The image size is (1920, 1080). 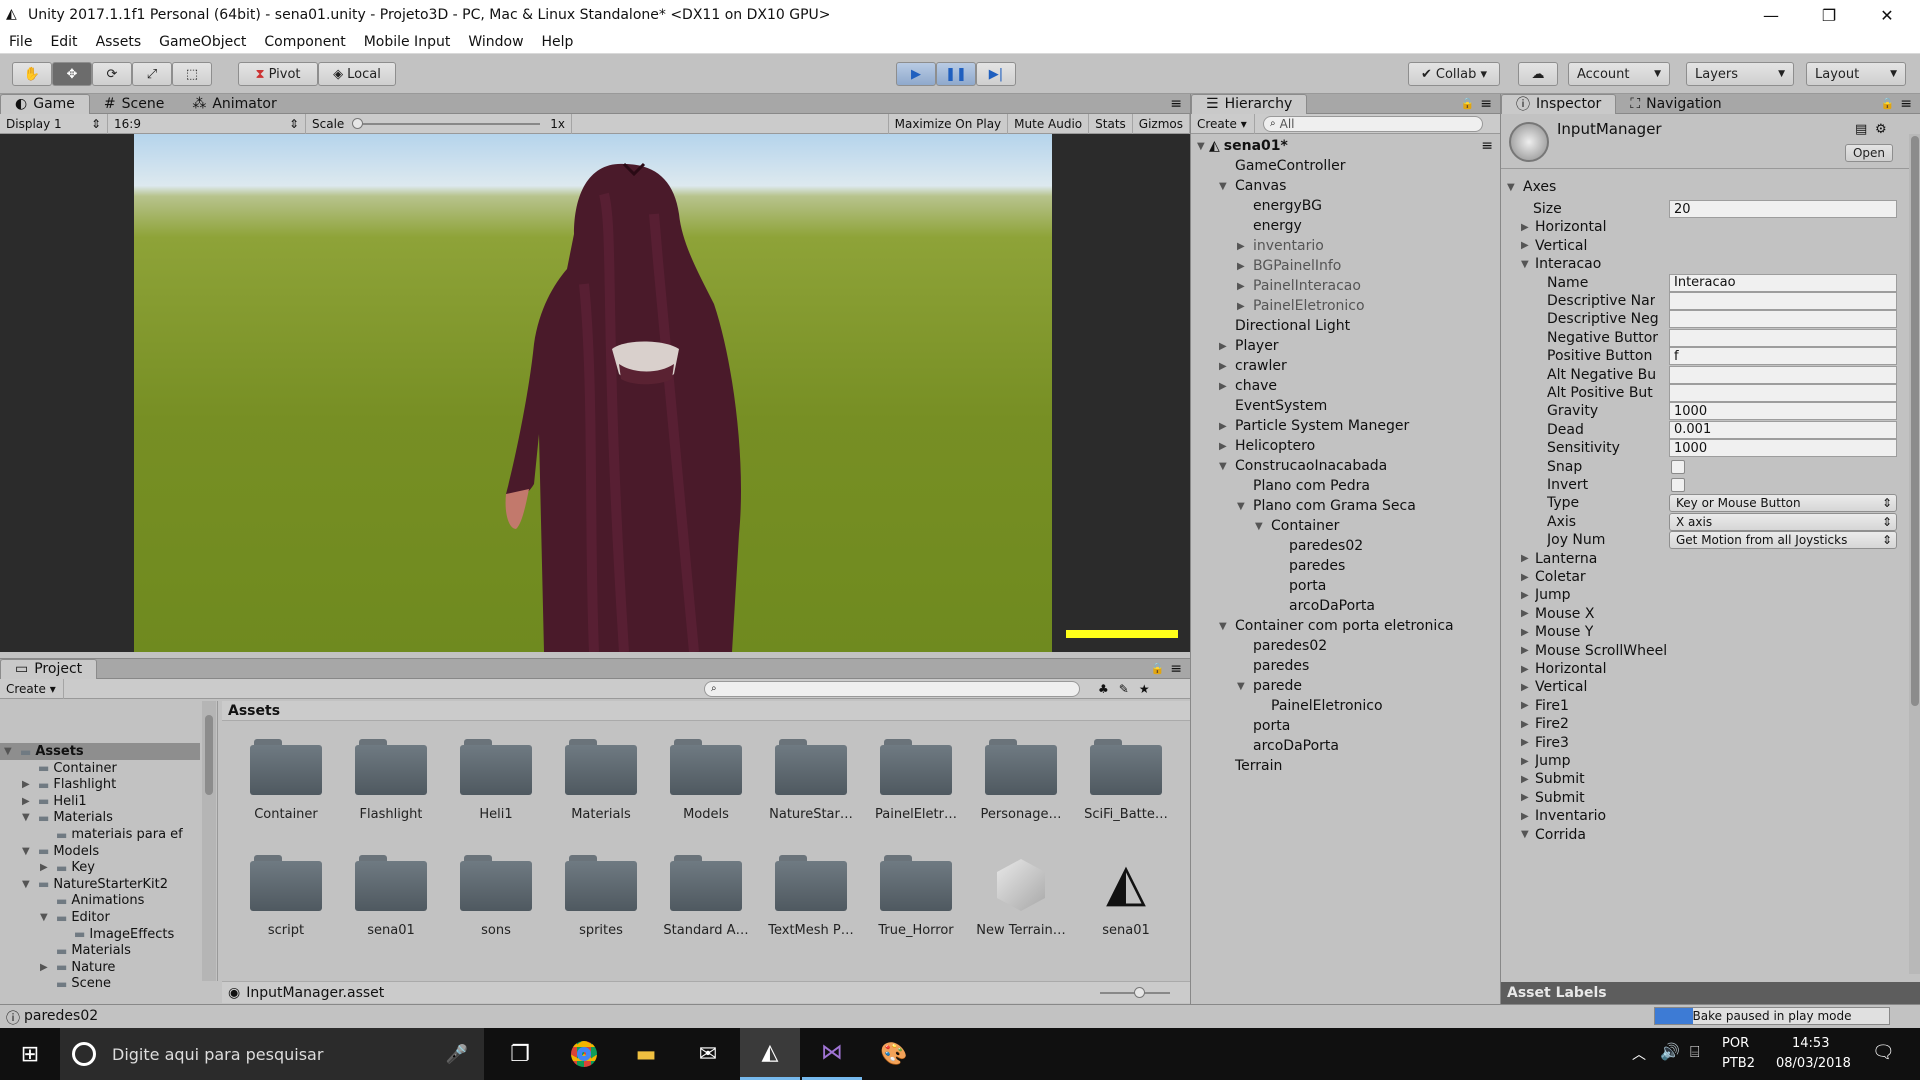 What do you see at coordinates (1303, 506) in the screenshot?
I see `hierarchy-item: ▼ Plano com Grama Seca` at bounding box center [1303, 506].